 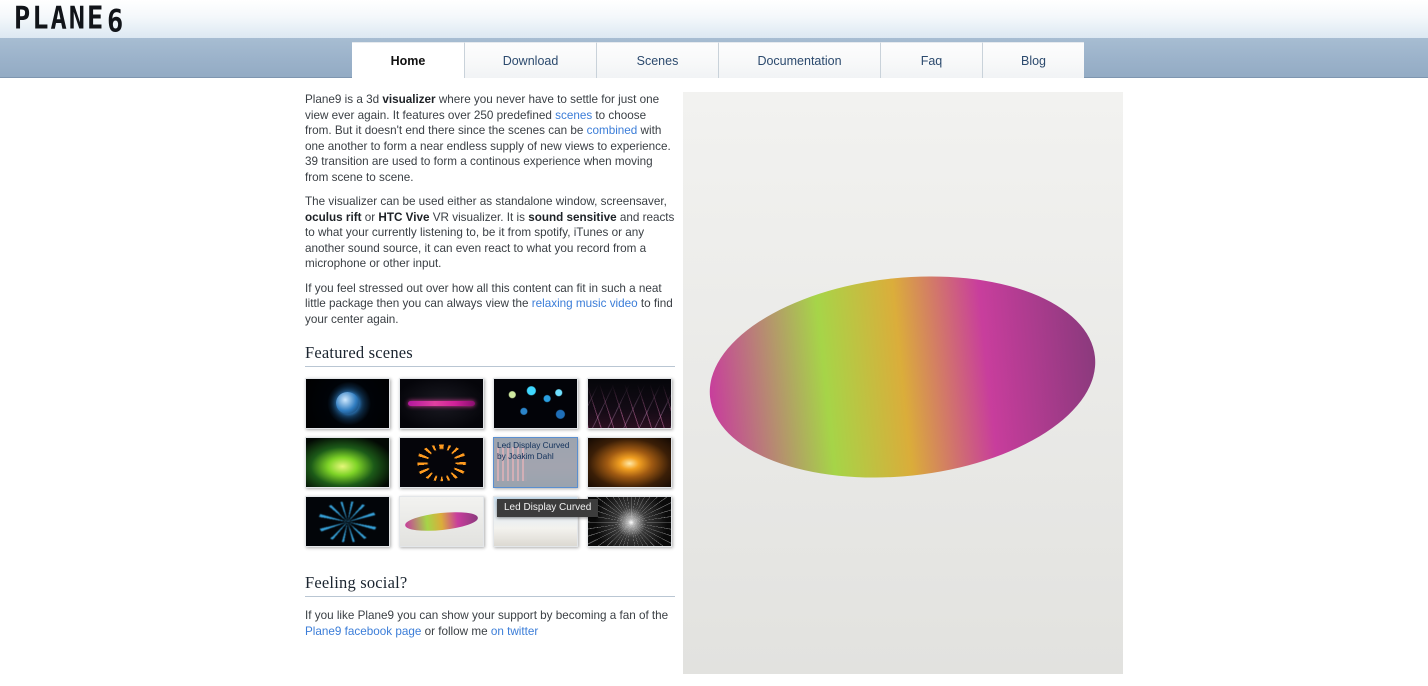 What do you see at coordinates (479, 217) in the screenshot?
I see `intro-p2-e: VR visualizer. It is` at bounding box center [479, 217].